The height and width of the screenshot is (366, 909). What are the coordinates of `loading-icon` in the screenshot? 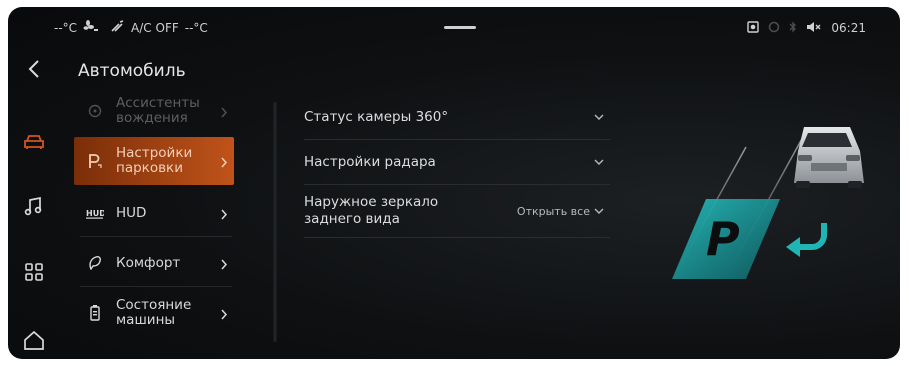 It's located at (774, 28).